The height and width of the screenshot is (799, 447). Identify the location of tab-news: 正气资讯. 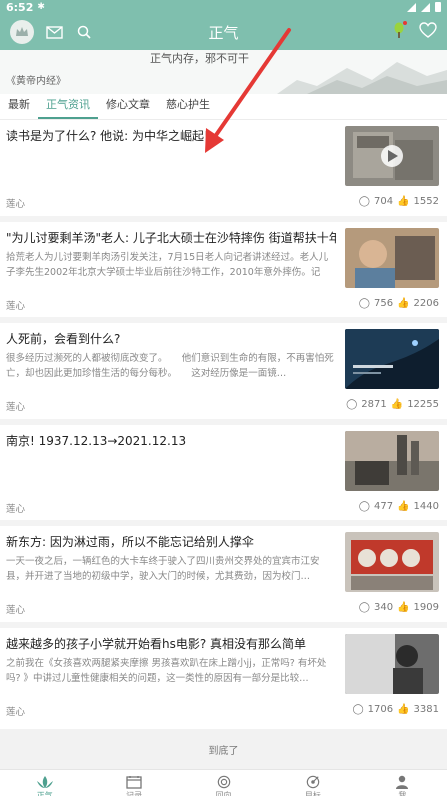
(68, 107).